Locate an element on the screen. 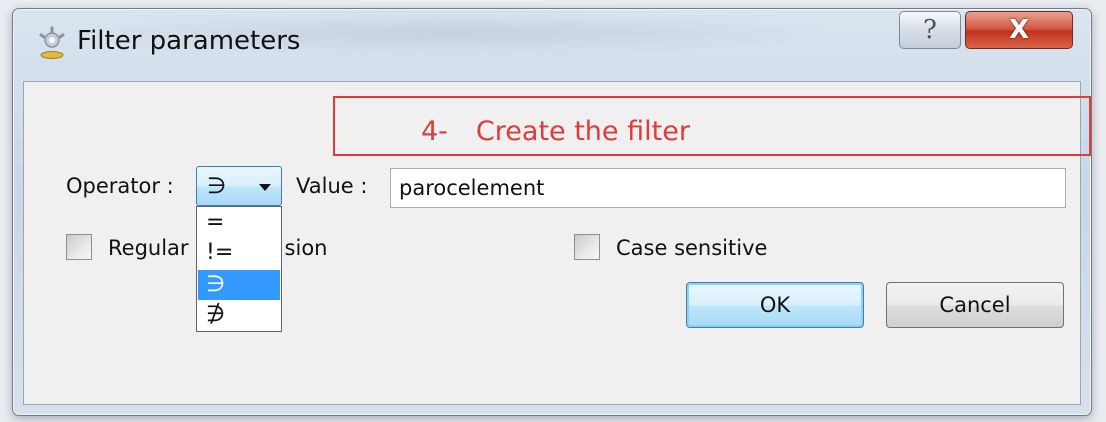 Image resolution: width=1106 pixels, height=422 pixels. case-sensitive-label: Case sensitive is located at coordinates (692, 248).